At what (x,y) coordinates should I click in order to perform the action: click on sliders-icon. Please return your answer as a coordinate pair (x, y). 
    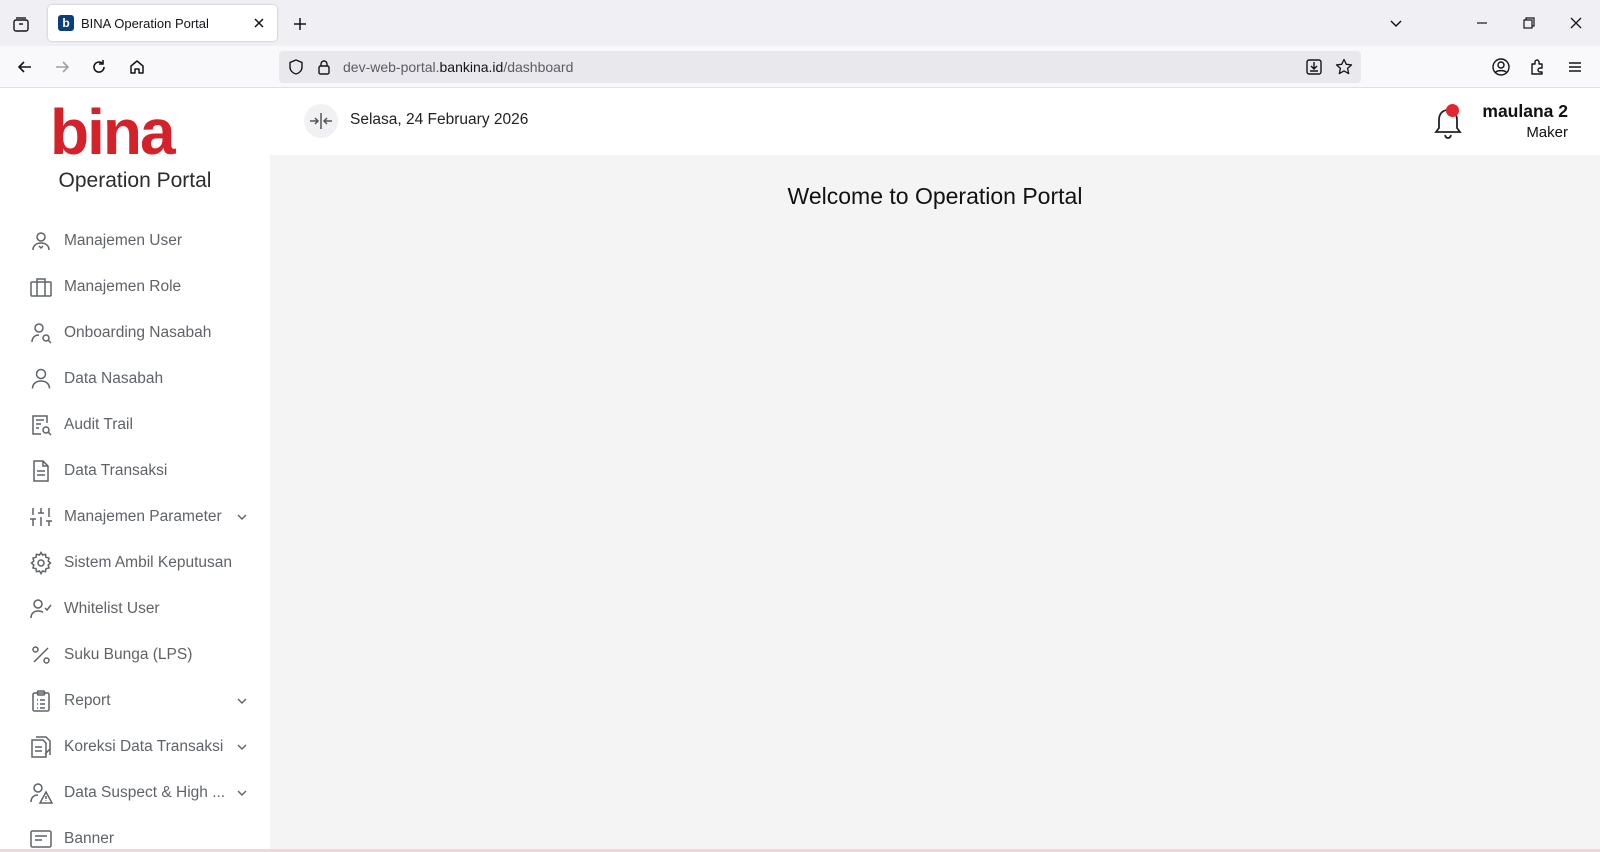
    Looking at the image, I should click on (41, 517).